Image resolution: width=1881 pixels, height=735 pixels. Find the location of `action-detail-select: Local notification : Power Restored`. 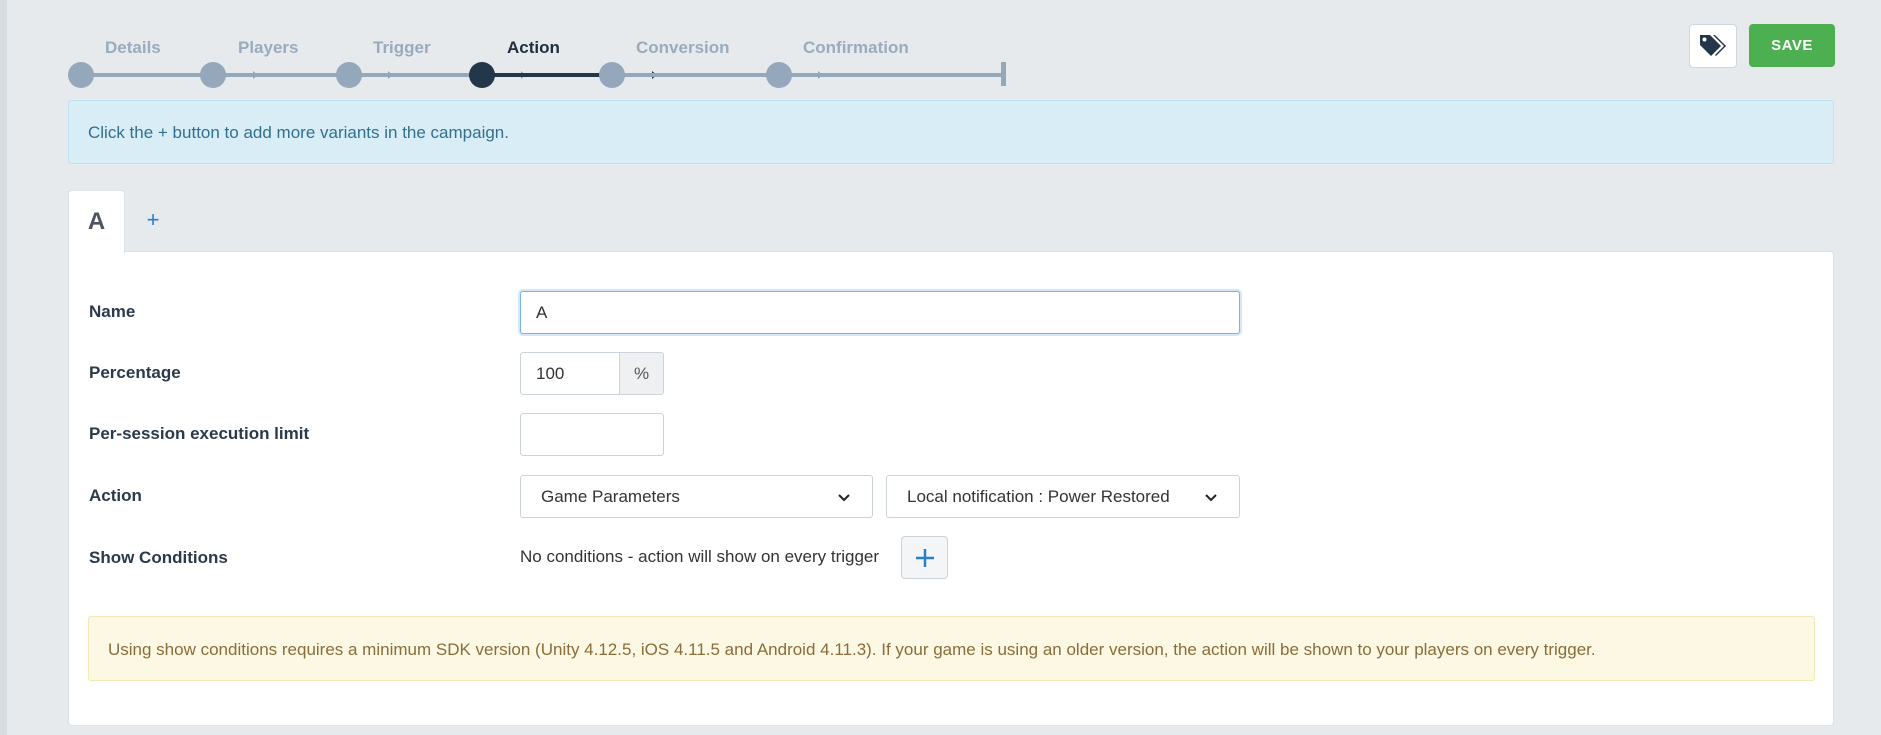

action-detail-select: Local notification : Power Restored is located at coordinates (1063, 496).